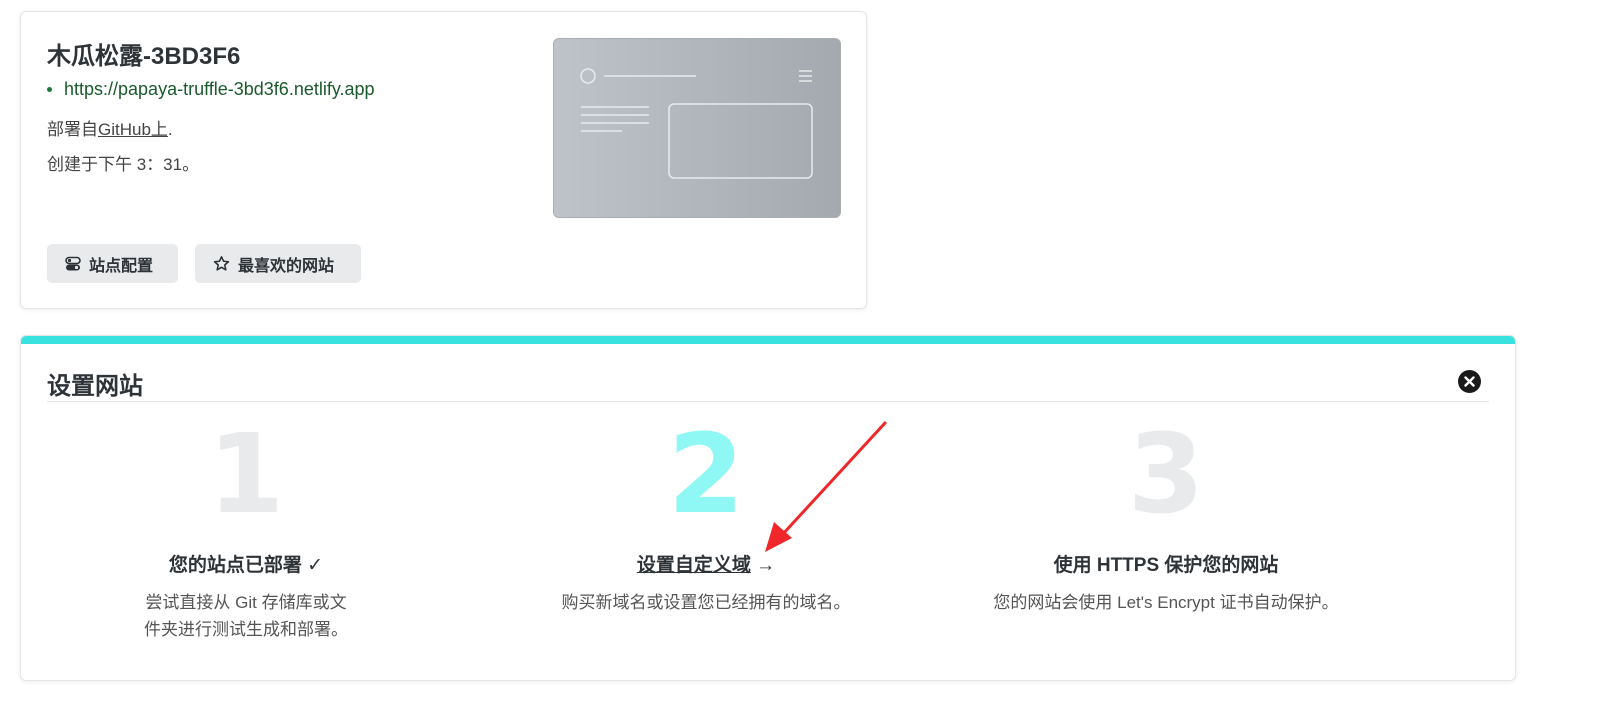  What do you see at coordinates (286, 266) in the screenshot?
I see `favorite-site-label: 最喜欢的网站` at bounding box center [286, 266].